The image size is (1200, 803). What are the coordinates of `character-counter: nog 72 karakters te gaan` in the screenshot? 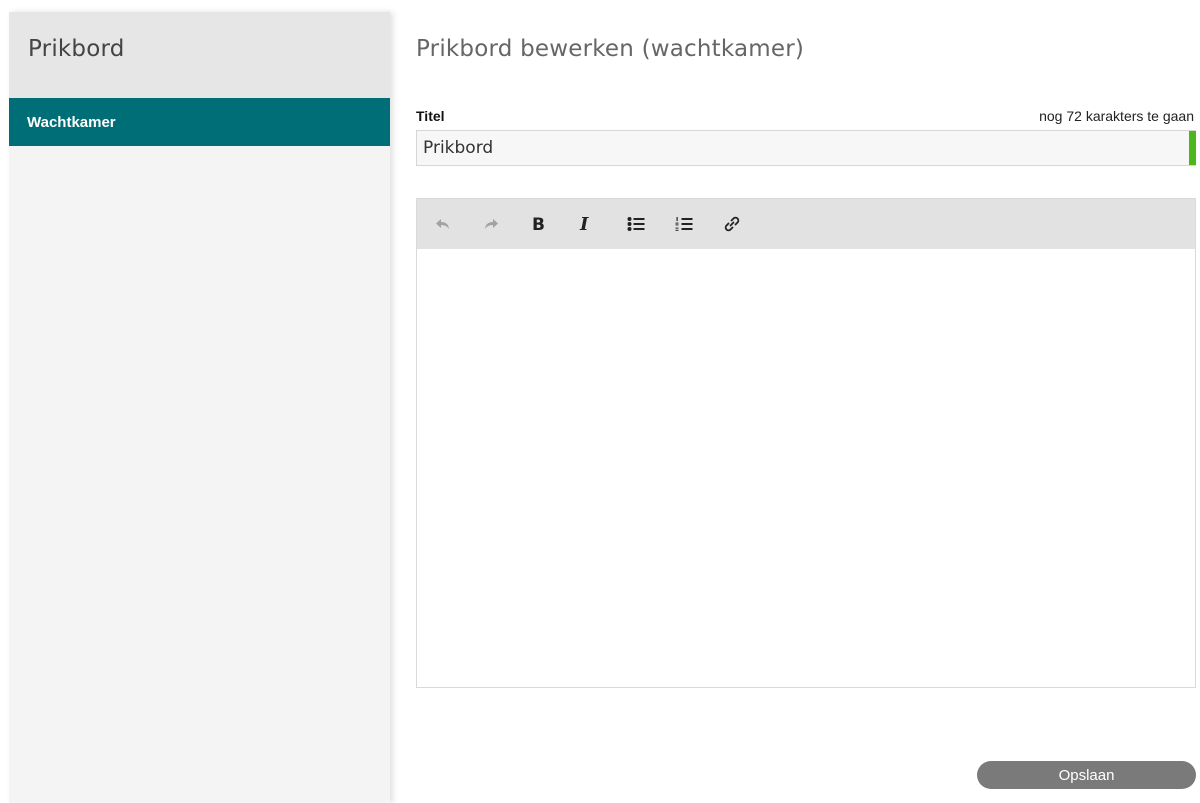 It's located at (1116, 116).